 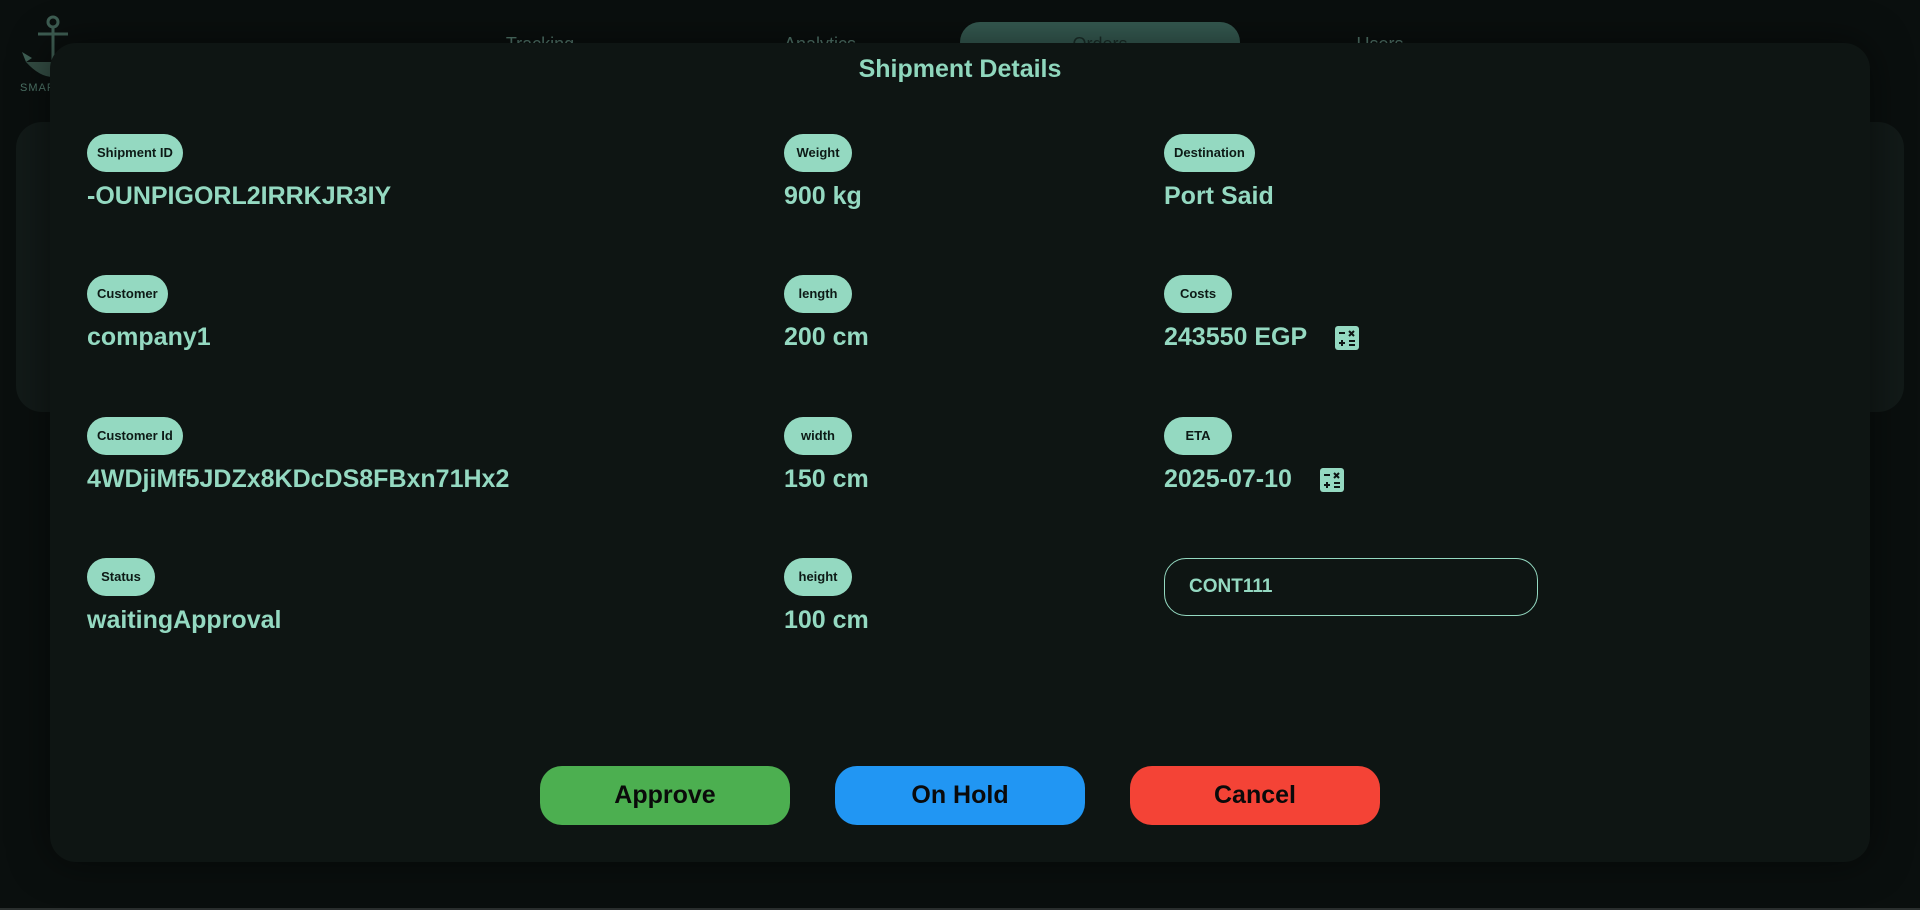 What do you see at coordinates (818, 153) in the screenshot?
I see `weight-label: Weight` at bounding box center [818, 153].